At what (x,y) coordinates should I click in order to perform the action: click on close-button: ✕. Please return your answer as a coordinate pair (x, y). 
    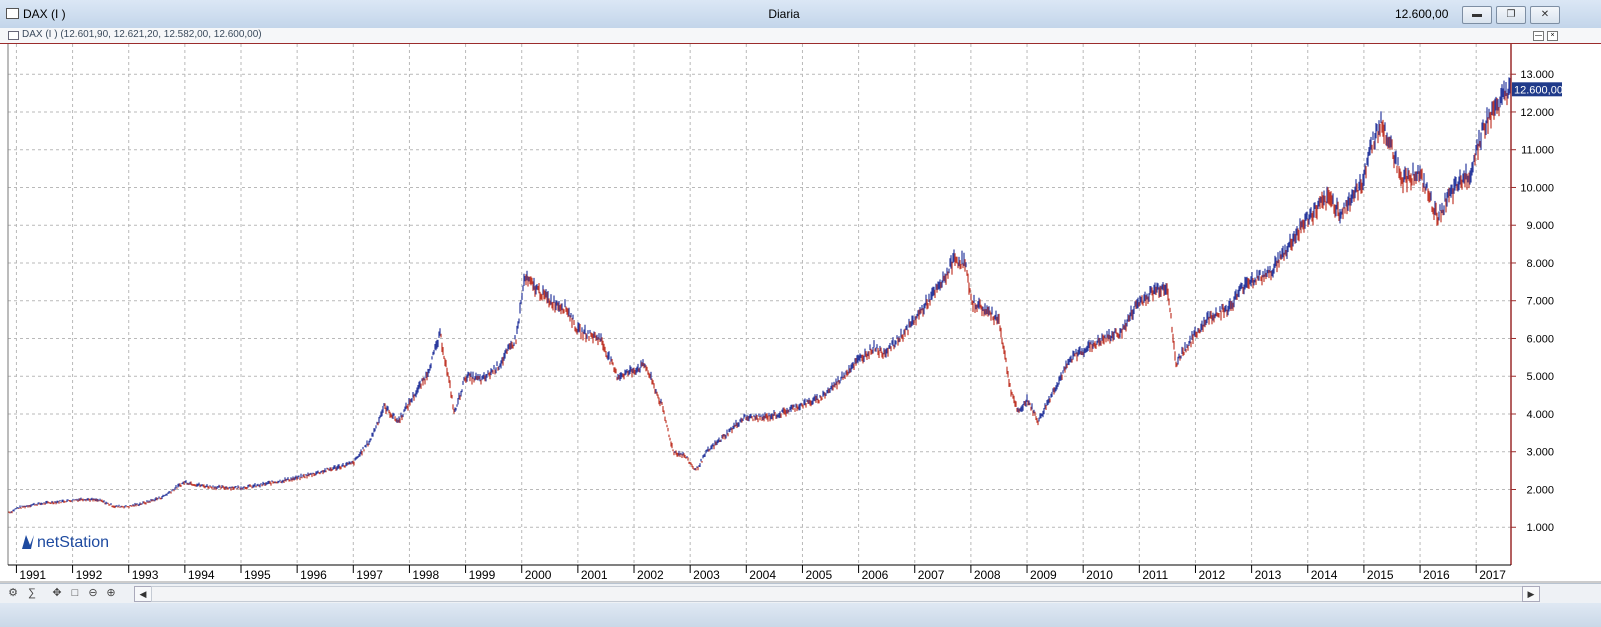
    Looking at the image, I should click on (1545, 15).